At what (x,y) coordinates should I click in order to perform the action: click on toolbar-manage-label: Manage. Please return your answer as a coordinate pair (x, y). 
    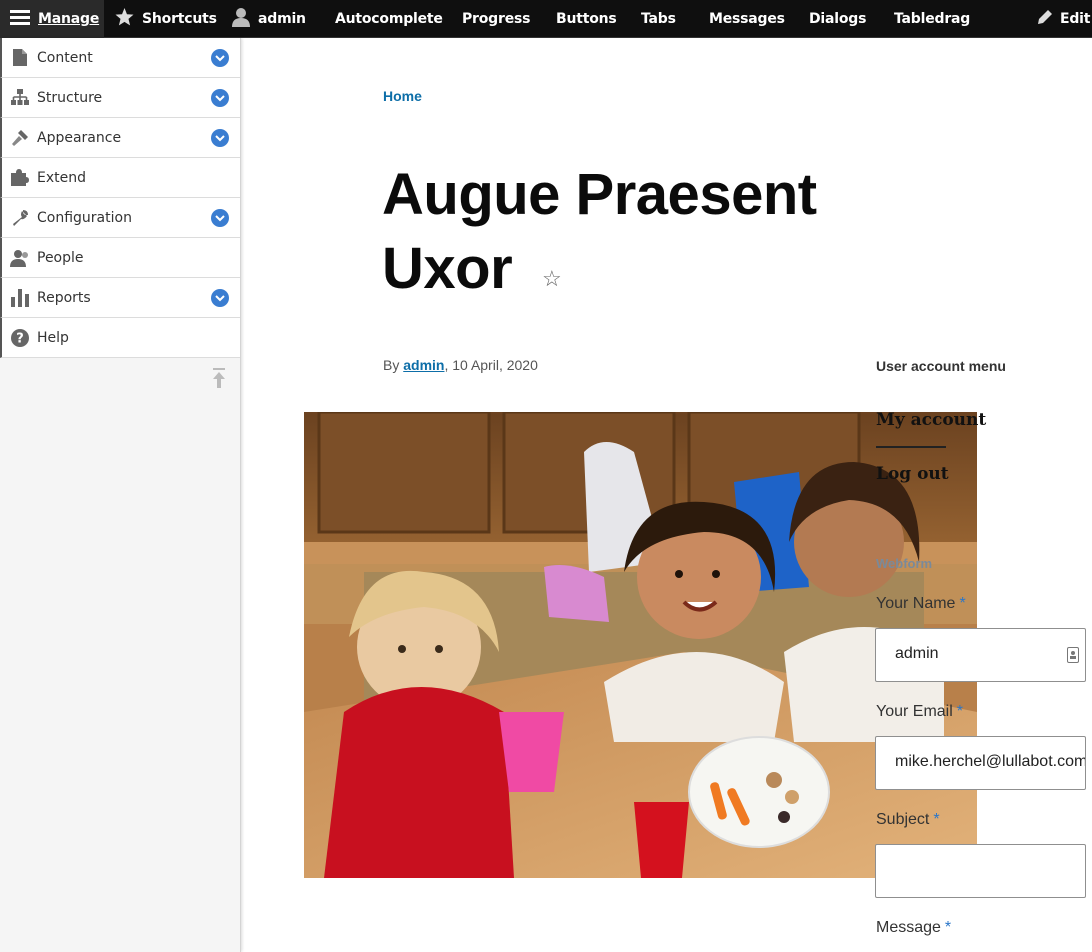
    Looking at the image, I should click on (69, 19).